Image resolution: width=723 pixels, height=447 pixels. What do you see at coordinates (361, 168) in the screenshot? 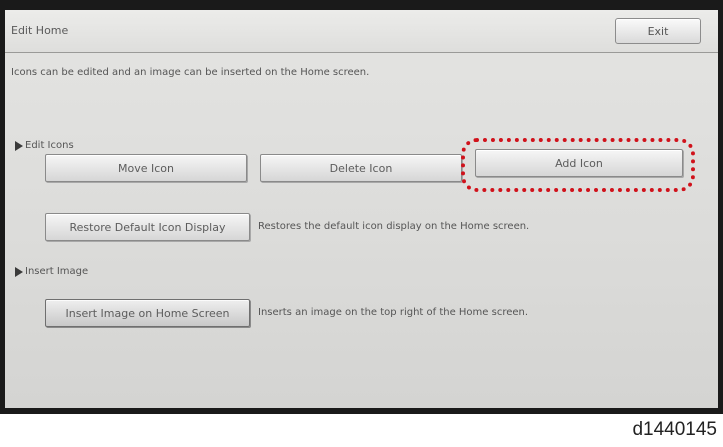
I see `delete-icon-button: Delete Icon` at bounding box center [361, 168].